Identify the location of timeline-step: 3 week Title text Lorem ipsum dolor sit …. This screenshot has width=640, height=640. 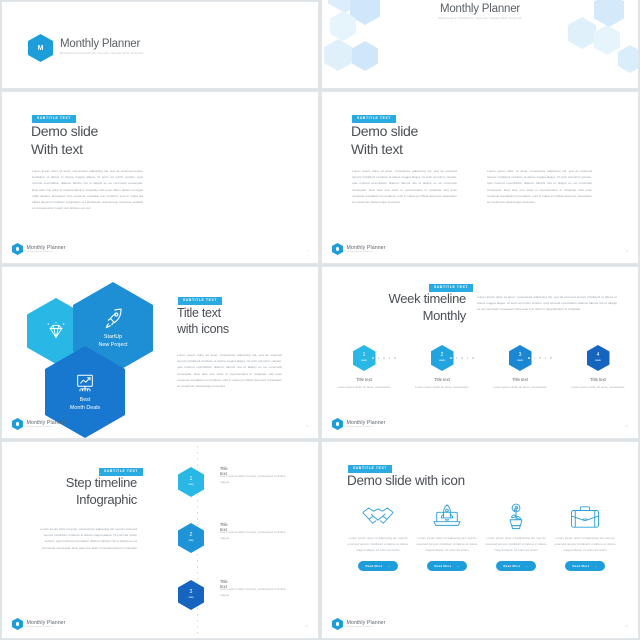
(520, 367).